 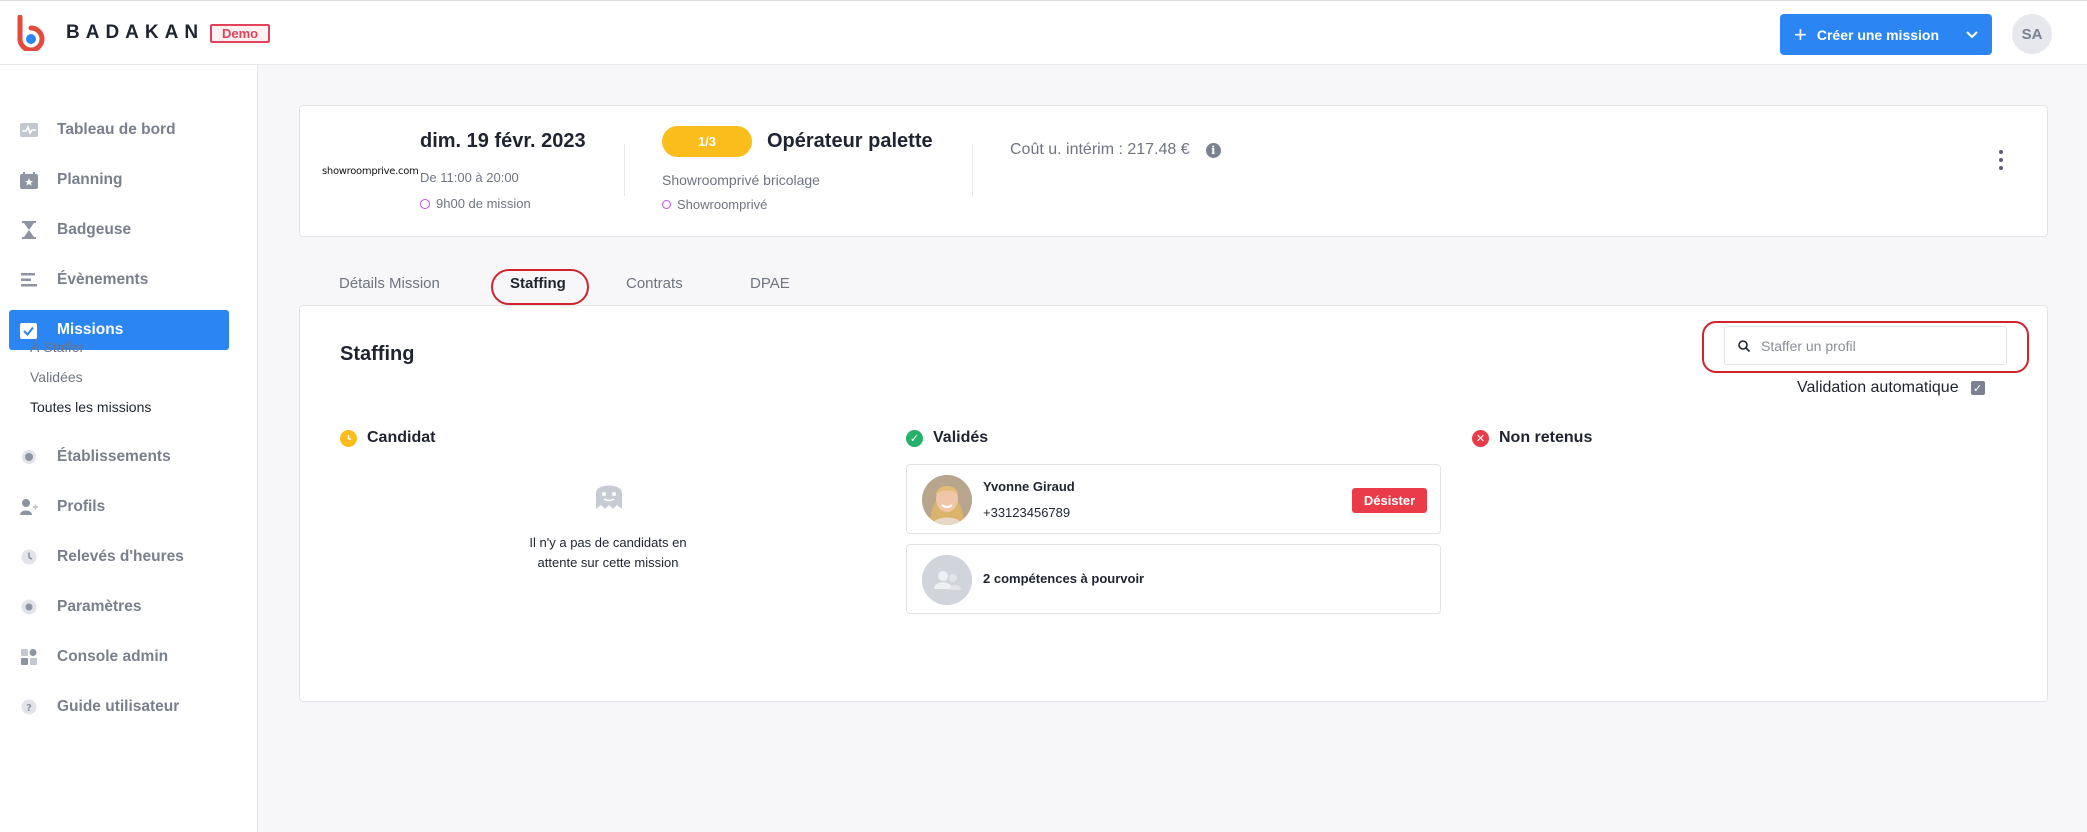 I want to click on group-avatar-icon, so click(x=947, y=580).